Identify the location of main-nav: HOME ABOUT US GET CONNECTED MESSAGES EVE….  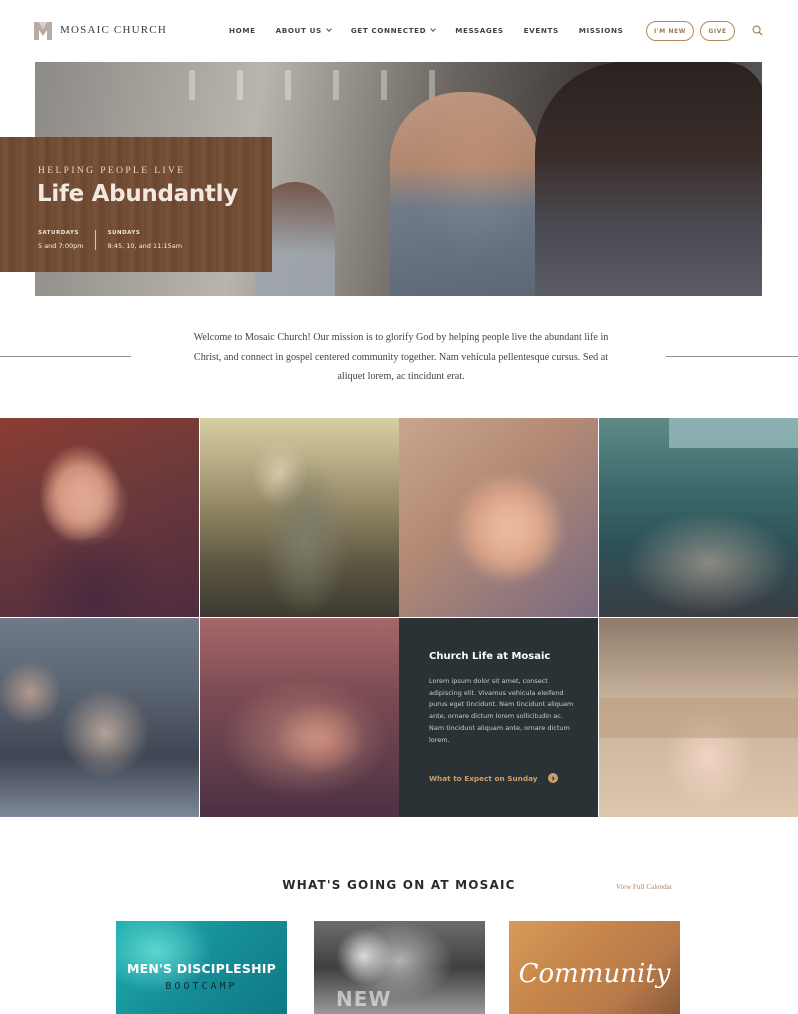
(436, 30).